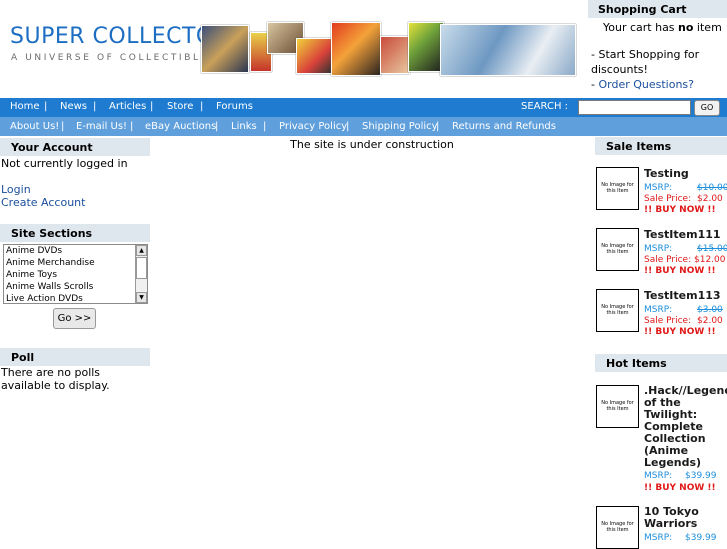 This screenshot has height=549, width=727. I want to click on item-name-link: TestItem111, so click(685, 235).